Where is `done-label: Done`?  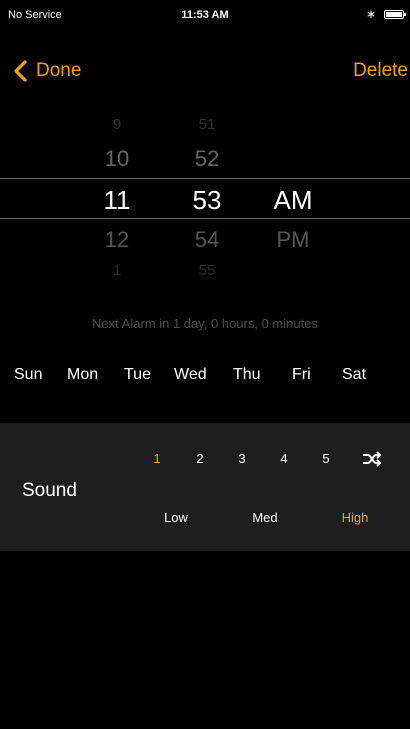 done-label: Done is located at coordinates (59, 70).